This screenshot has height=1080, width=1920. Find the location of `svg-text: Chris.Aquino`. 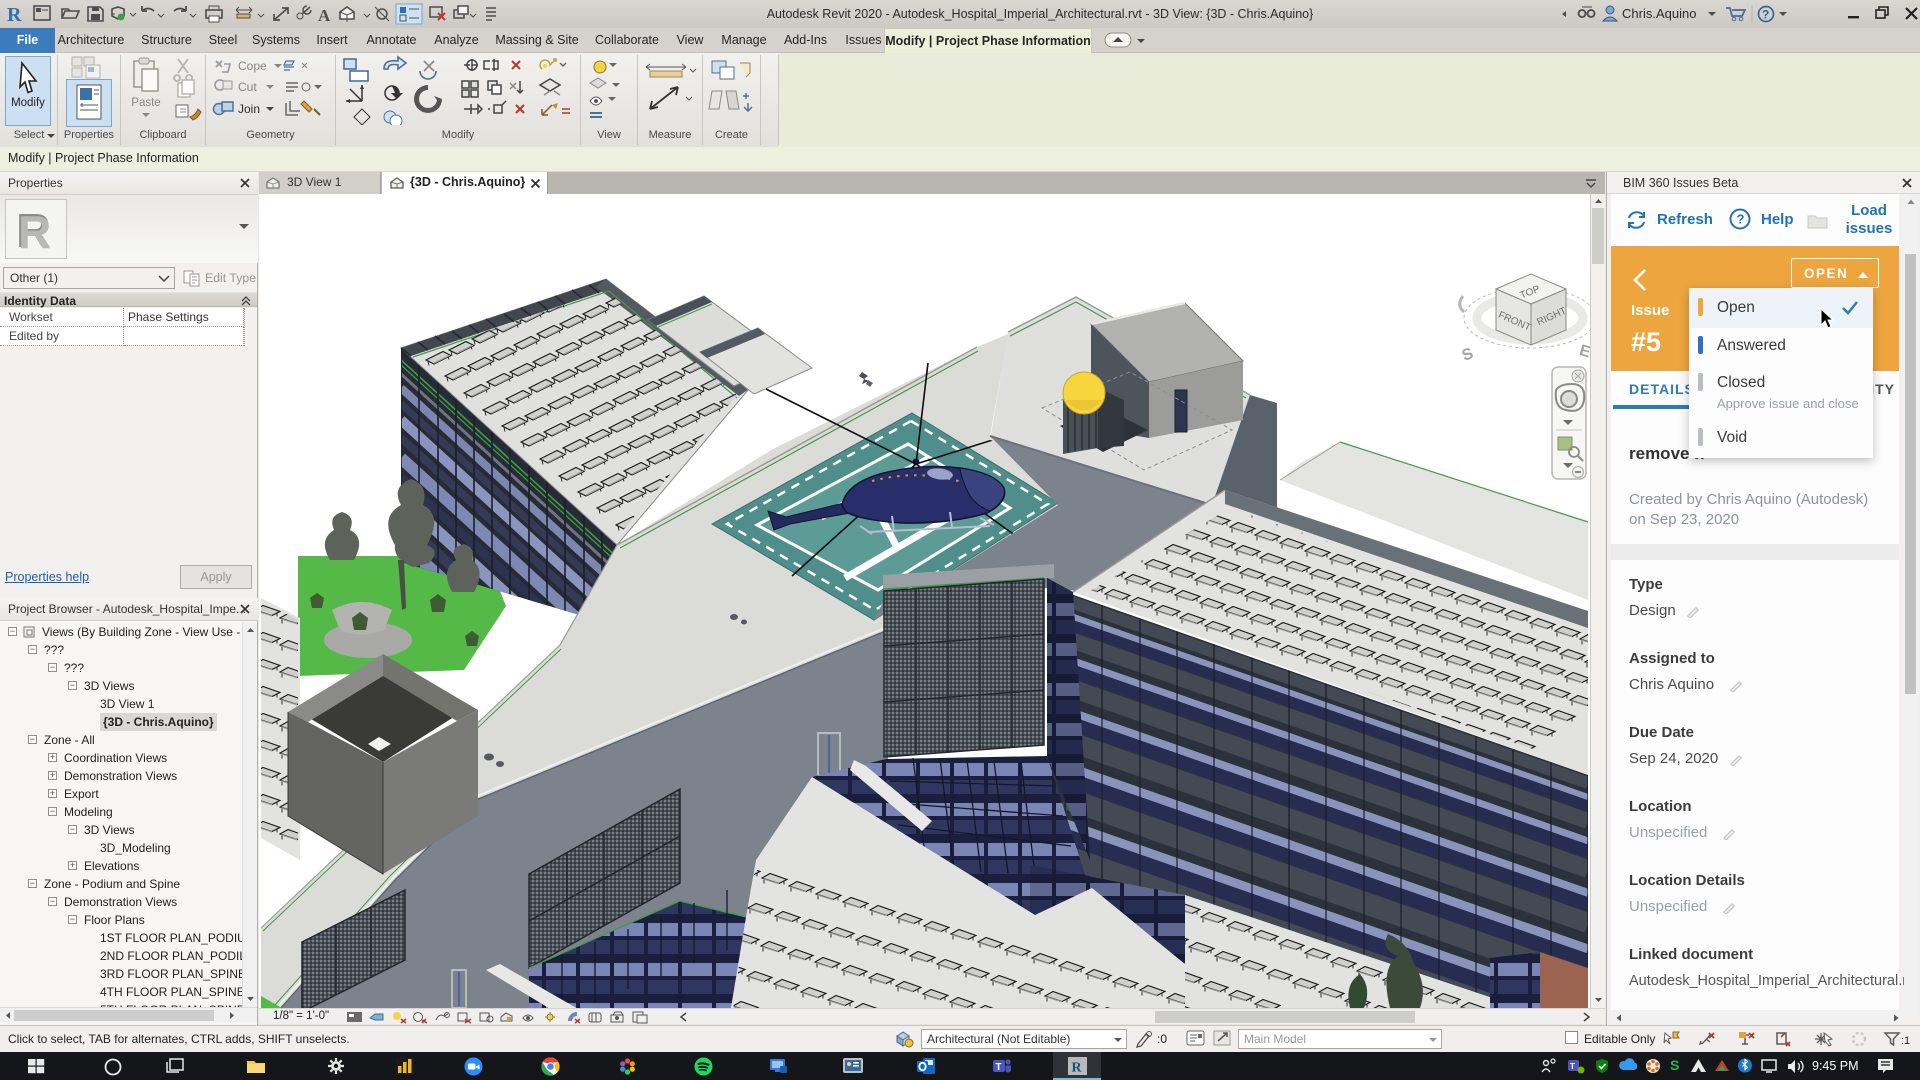

svg-text: Chris.Aquino is located at coordinates (1659, 13).